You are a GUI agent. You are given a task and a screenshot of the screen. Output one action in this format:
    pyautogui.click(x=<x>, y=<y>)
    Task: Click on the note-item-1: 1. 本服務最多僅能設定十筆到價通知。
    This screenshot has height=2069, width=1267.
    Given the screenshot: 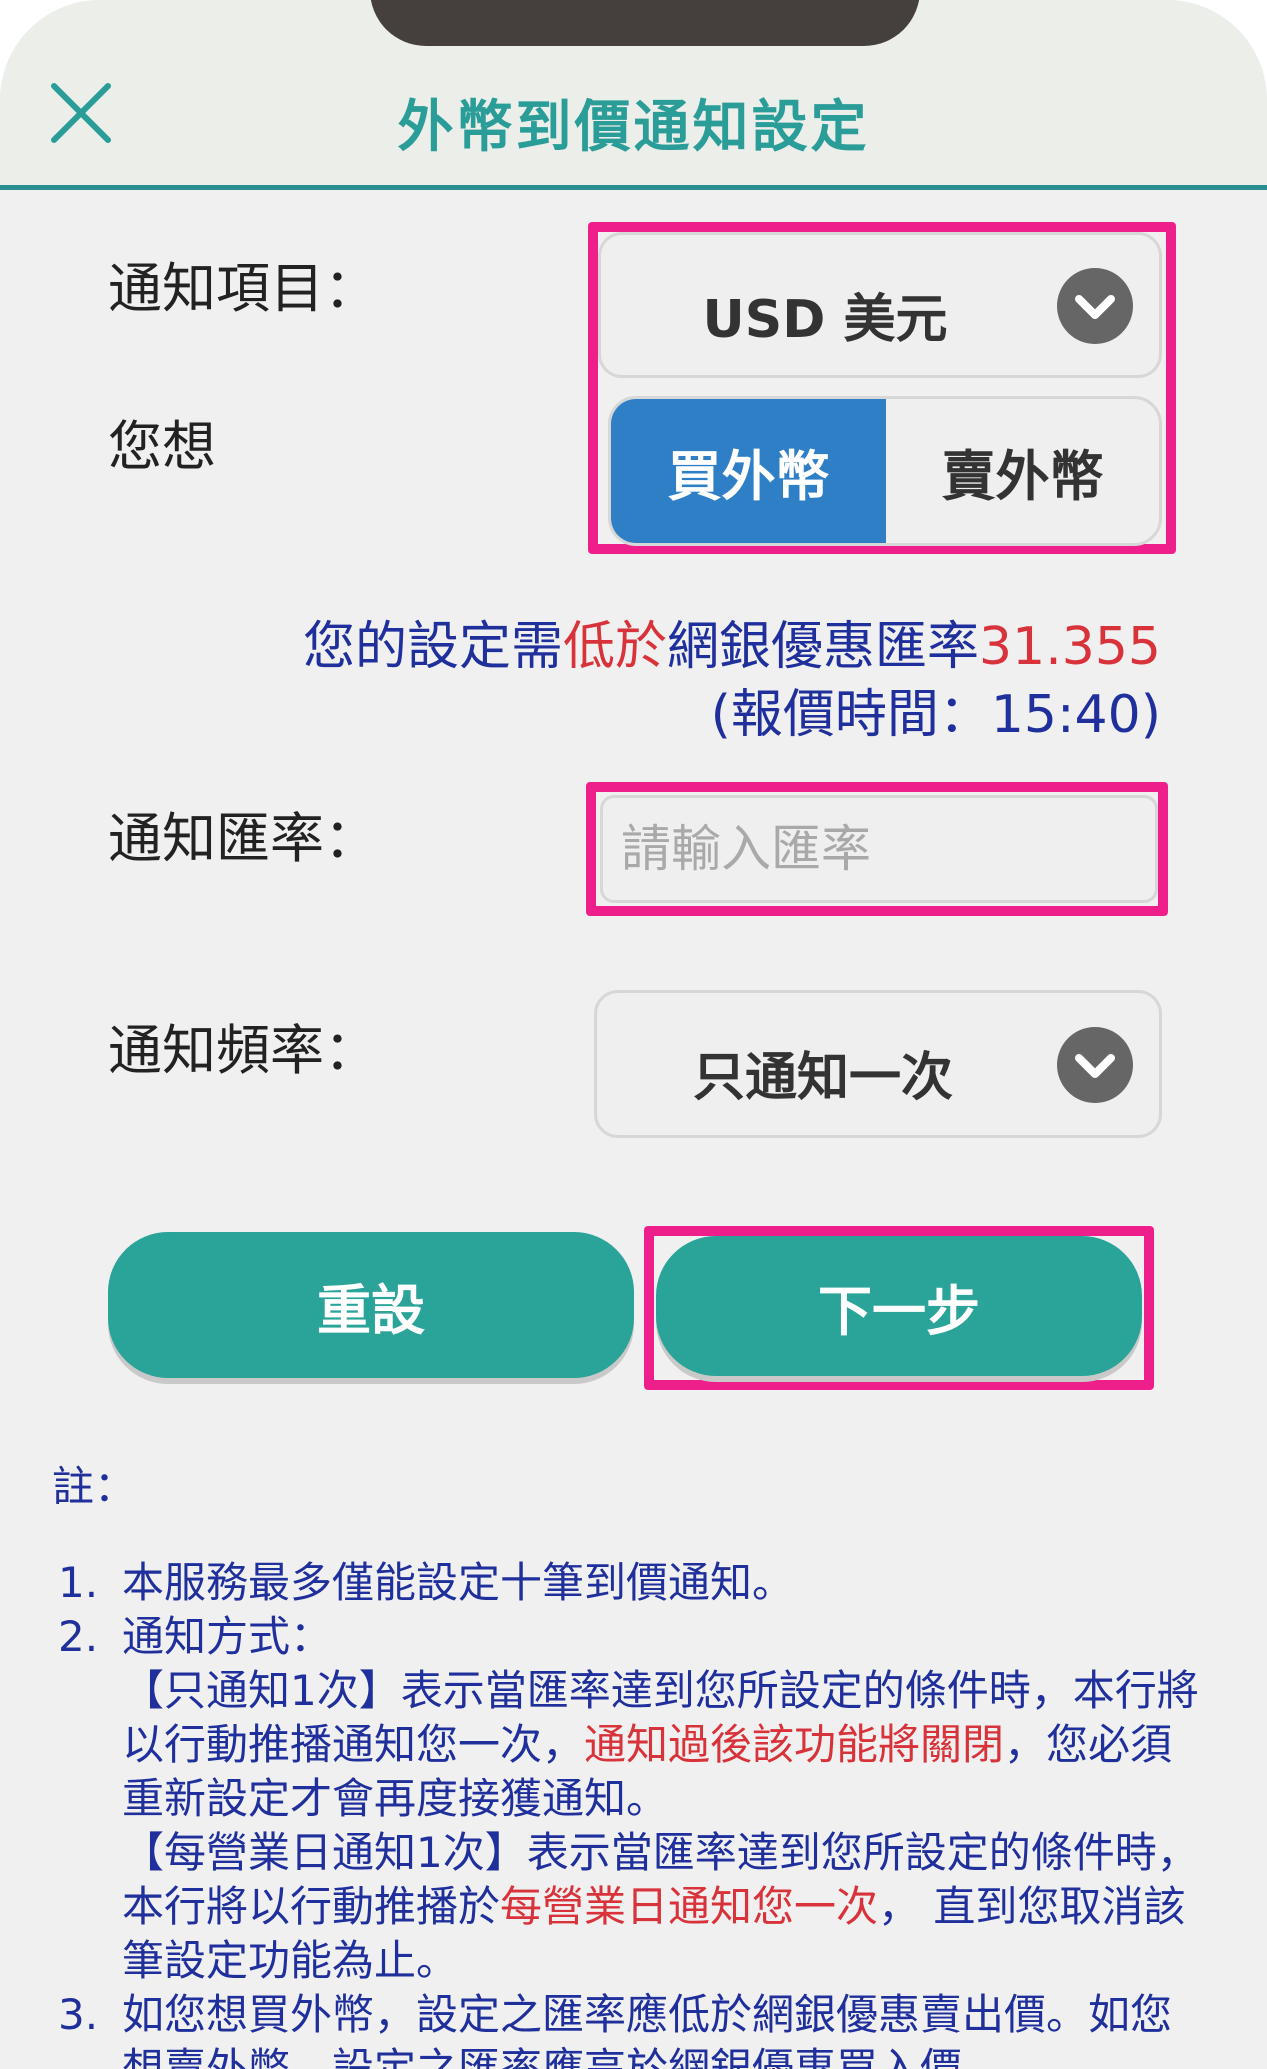 What is the action you would take?
    pyautogui.click(x=632, y=1583)
    